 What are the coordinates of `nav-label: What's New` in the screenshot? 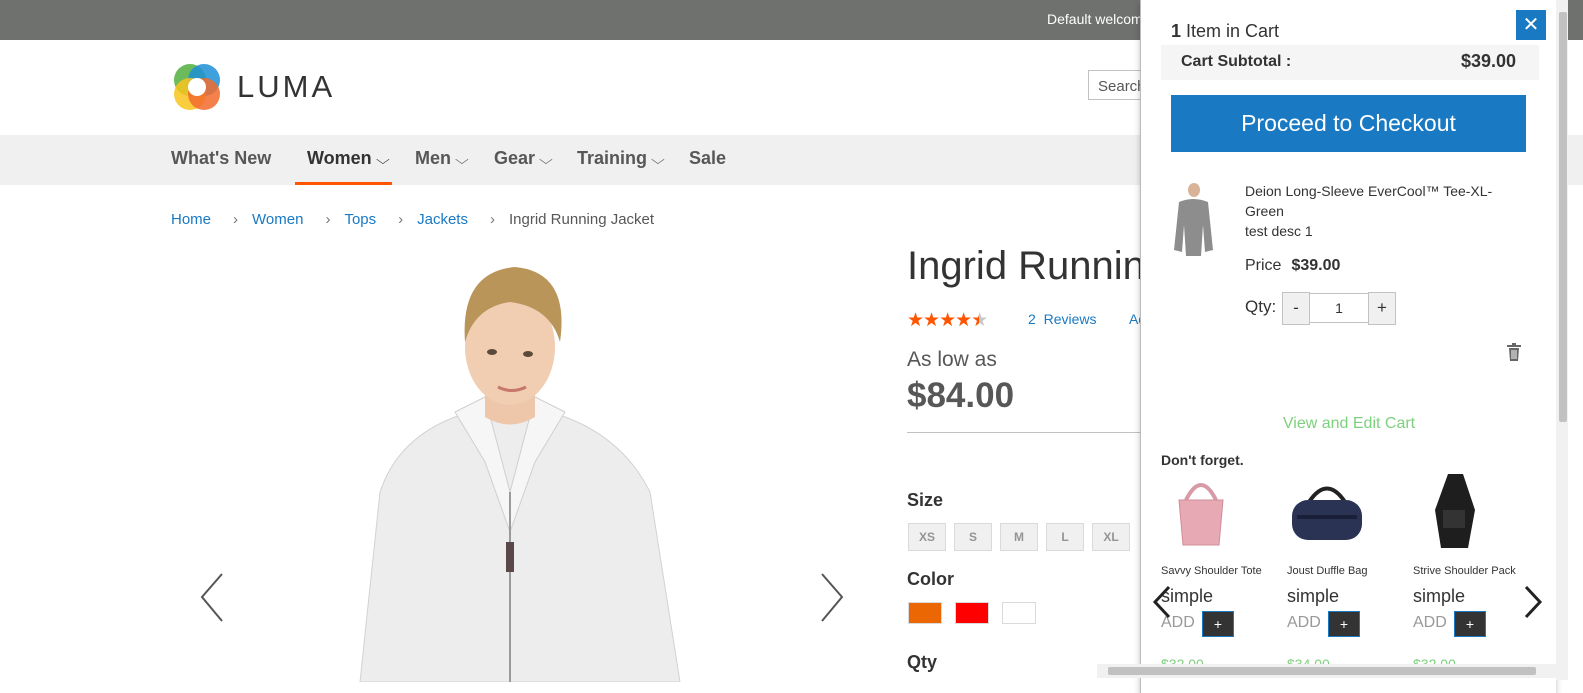 It's located at (221, 158).